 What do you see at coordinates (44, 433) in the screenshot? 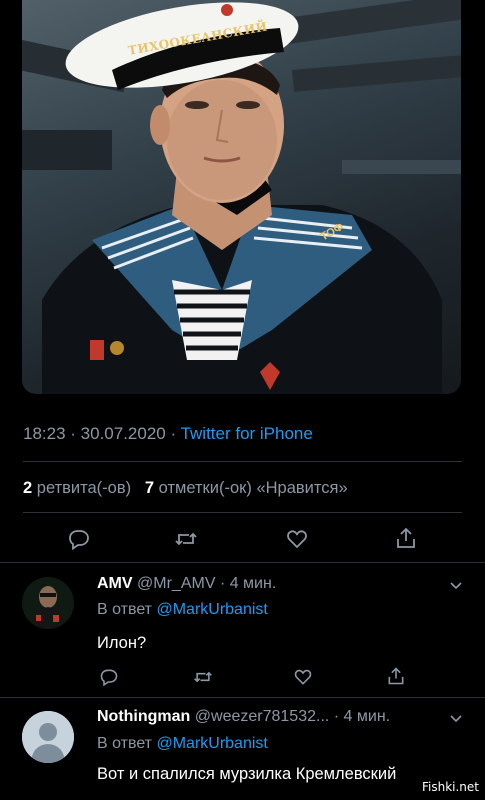
I see `tweet-time: 18:23` at bounding box center [44, 433].